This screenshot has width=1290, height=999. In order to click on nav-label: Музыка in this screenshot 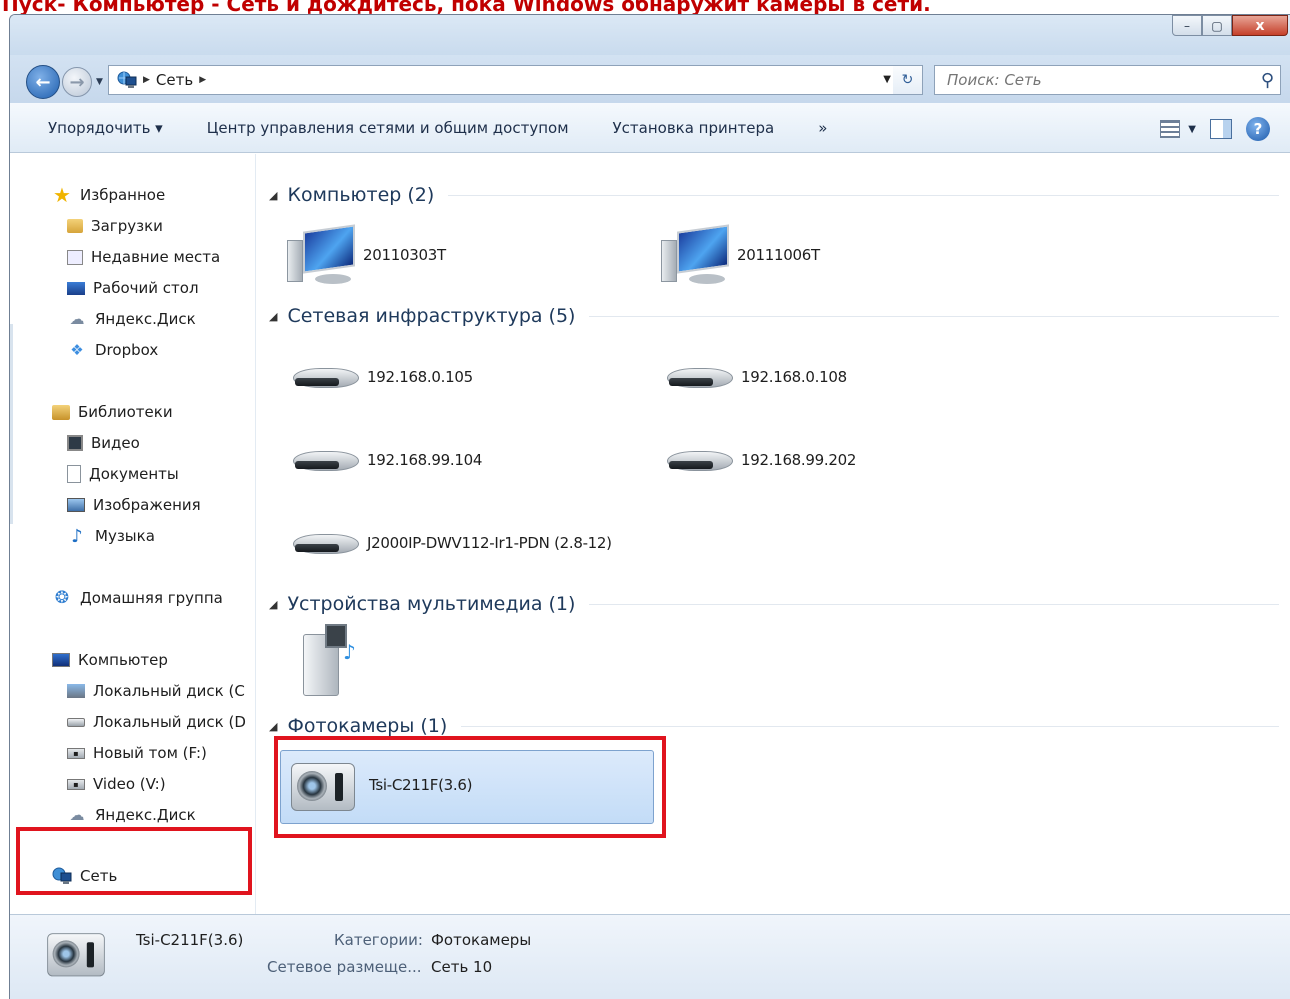, I will do `click(125, 536)`.